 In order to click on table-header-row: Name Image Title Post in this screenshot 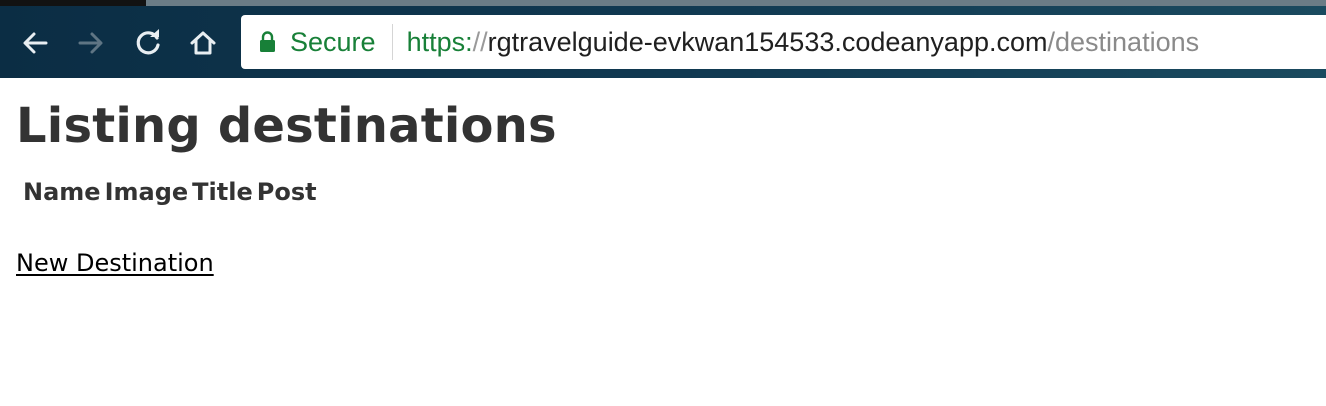, I will do `click(170, 192)`.